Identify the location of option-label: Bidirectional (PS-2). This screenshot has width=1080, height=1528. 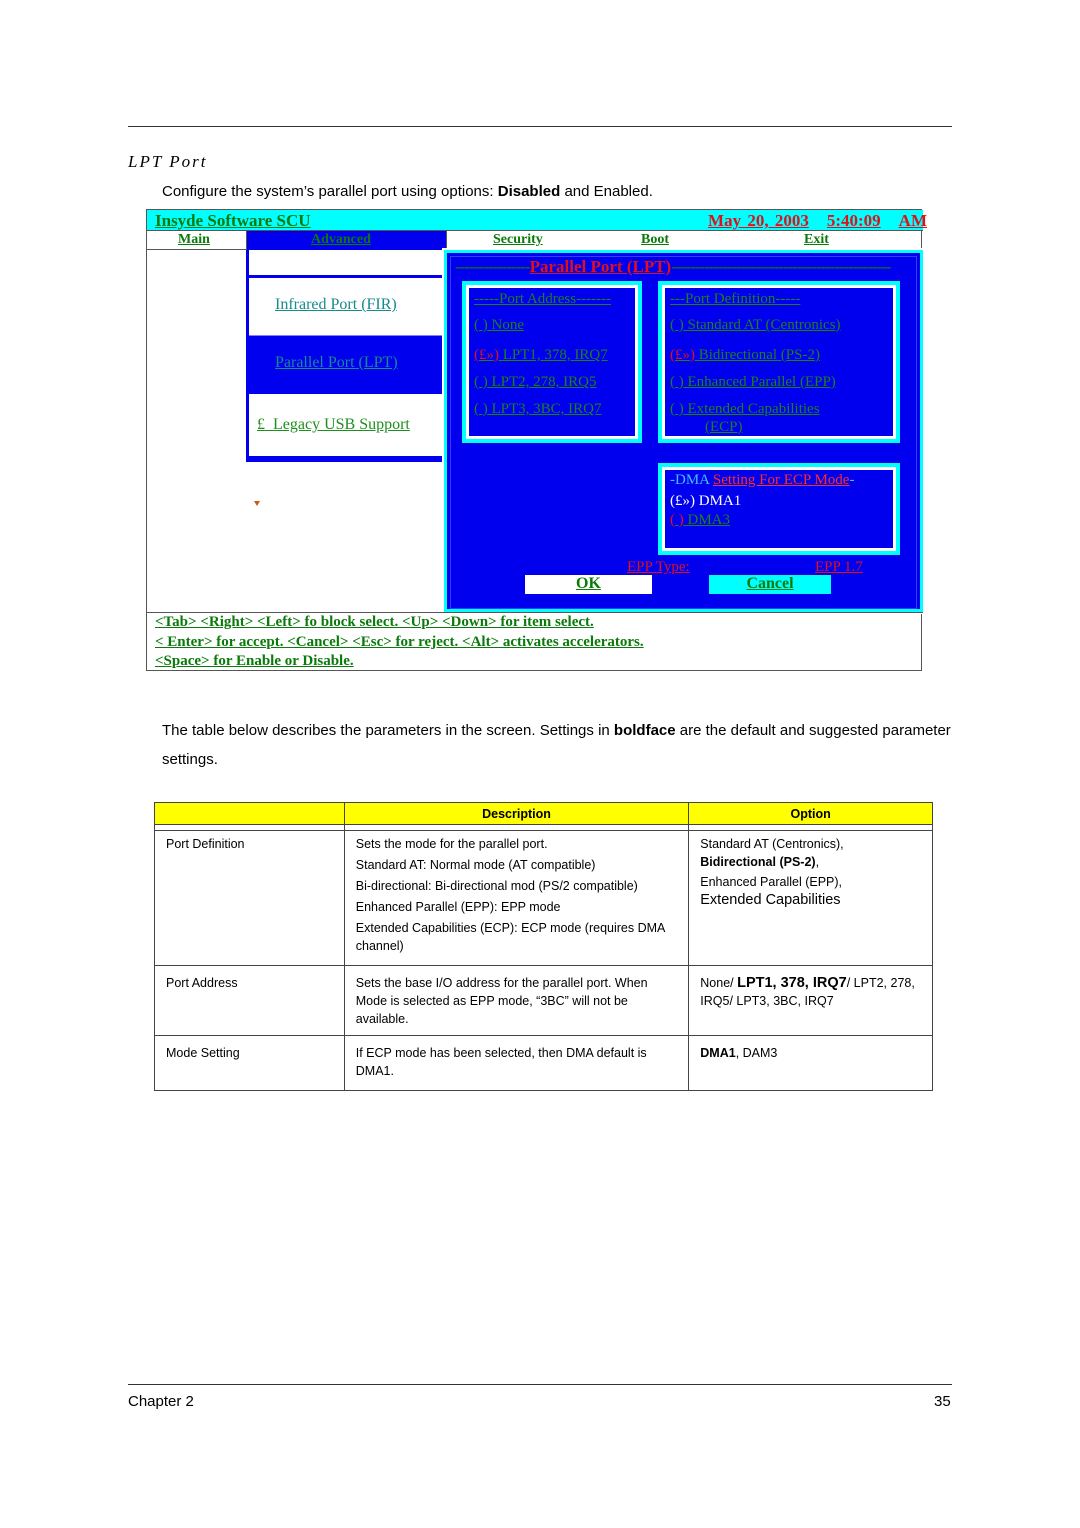
(757, 355).